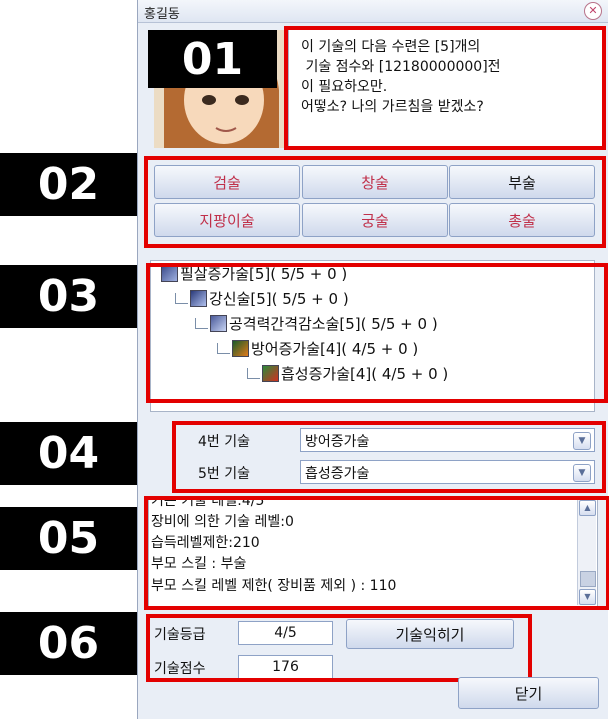 Image resolution: width=609 pixels, height=719 pixels. I want to click on marker-03: 03, so click(68, 296).